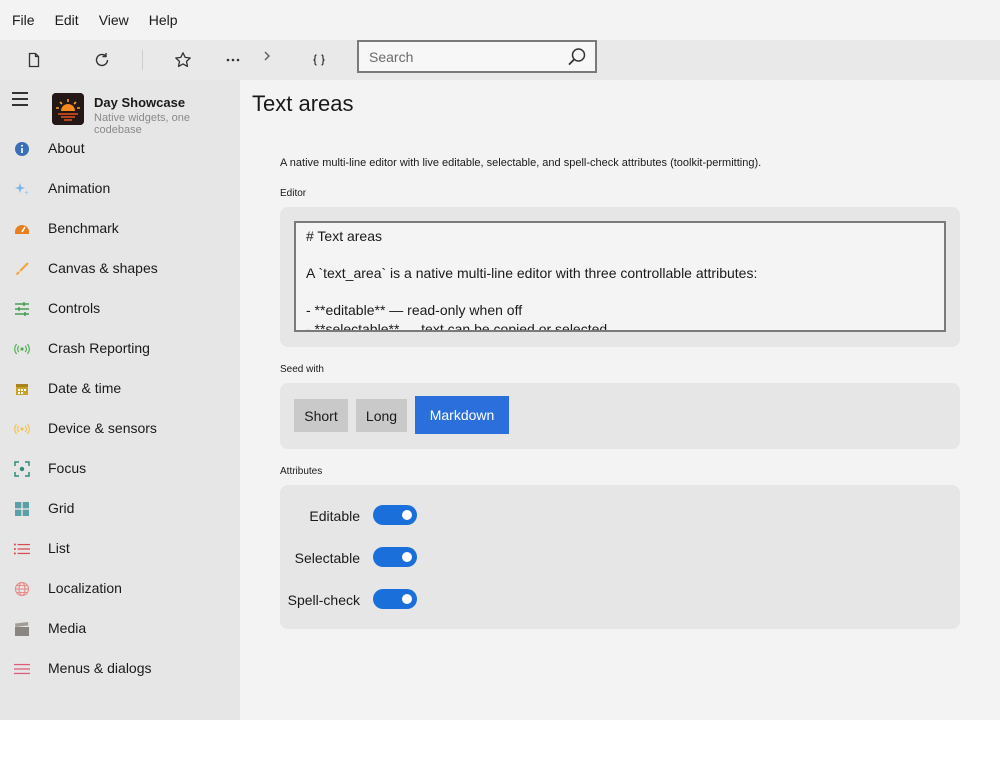  What do you see at coordinates (120, 309) in the screenshot?
I see `sidebar-item-controls: Controls` at bounding box center [120, 309].